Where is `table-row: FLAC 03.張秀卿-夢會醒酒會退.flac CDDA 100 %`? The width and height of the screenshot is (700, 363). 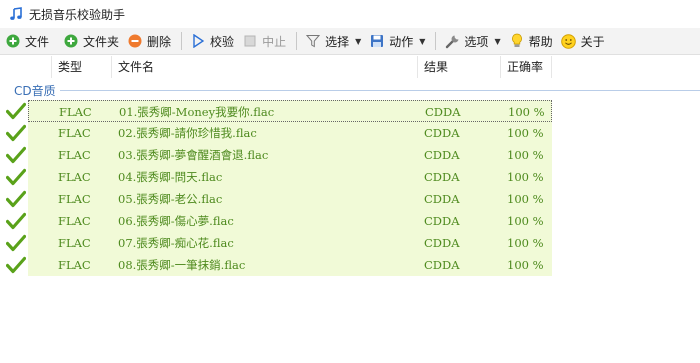 table-row: FLAC 03.張秀卿-夢會醒酒會退.flac CDDA 100 % is located at coordinates (350, 155).